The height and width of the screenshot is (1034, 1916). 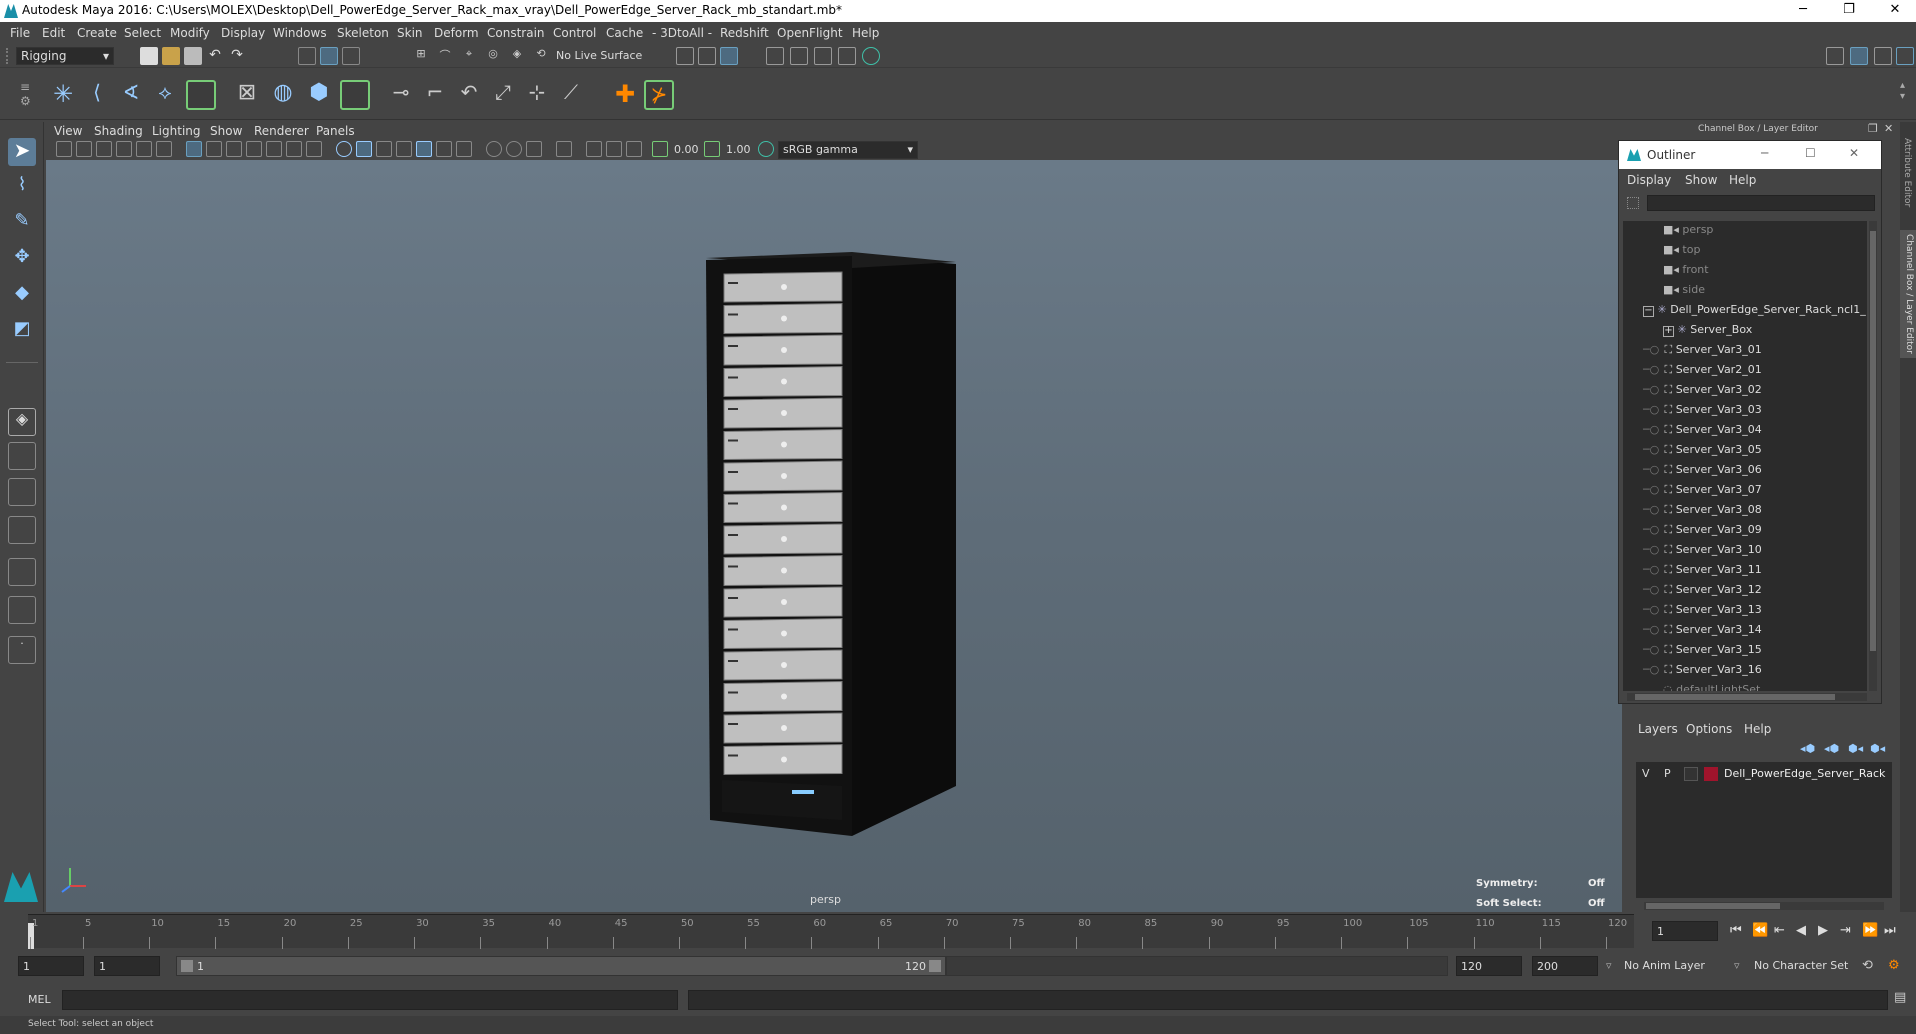 What do you see at coordinates (22, 530) in the screenshot?
I see `outliner-persp-icon` at bounding box center [22, 530].